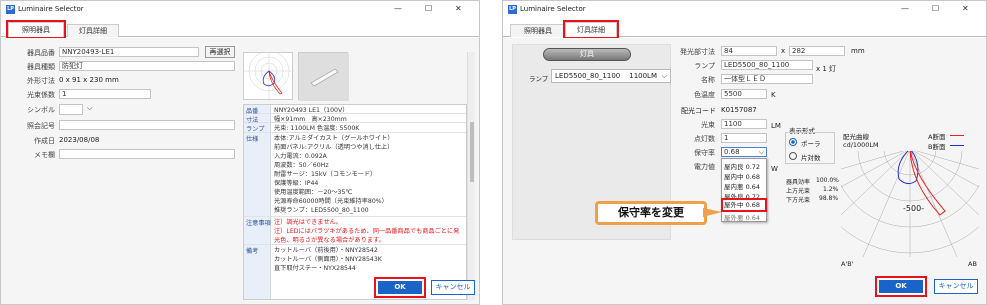 Image resolution: width=987 pixels, height=305 pixels. I want to click on table-row: 寸法 幅×91mm 高×230mm, so click(355, 119).